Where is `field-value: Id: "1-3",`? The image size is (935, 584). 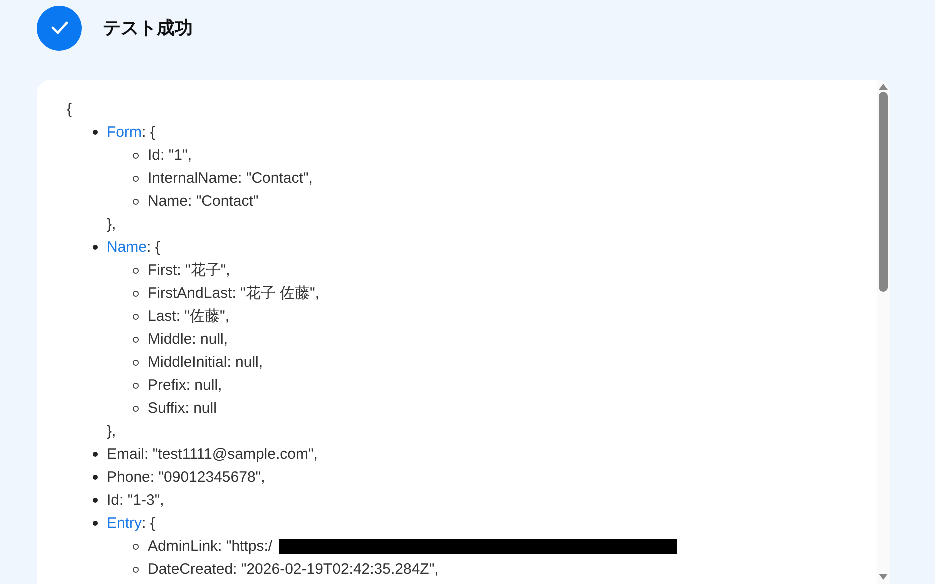
field-value: Id: "1-3", is located at coordinates (135, 500).